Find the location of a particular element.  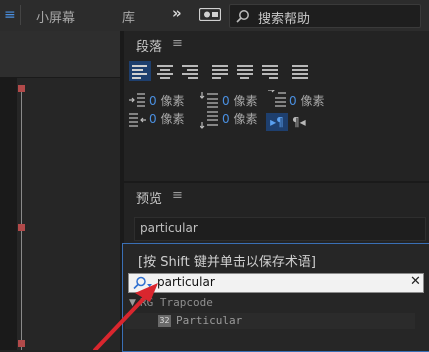

space-after-icon is located at coordinates (209, 120).